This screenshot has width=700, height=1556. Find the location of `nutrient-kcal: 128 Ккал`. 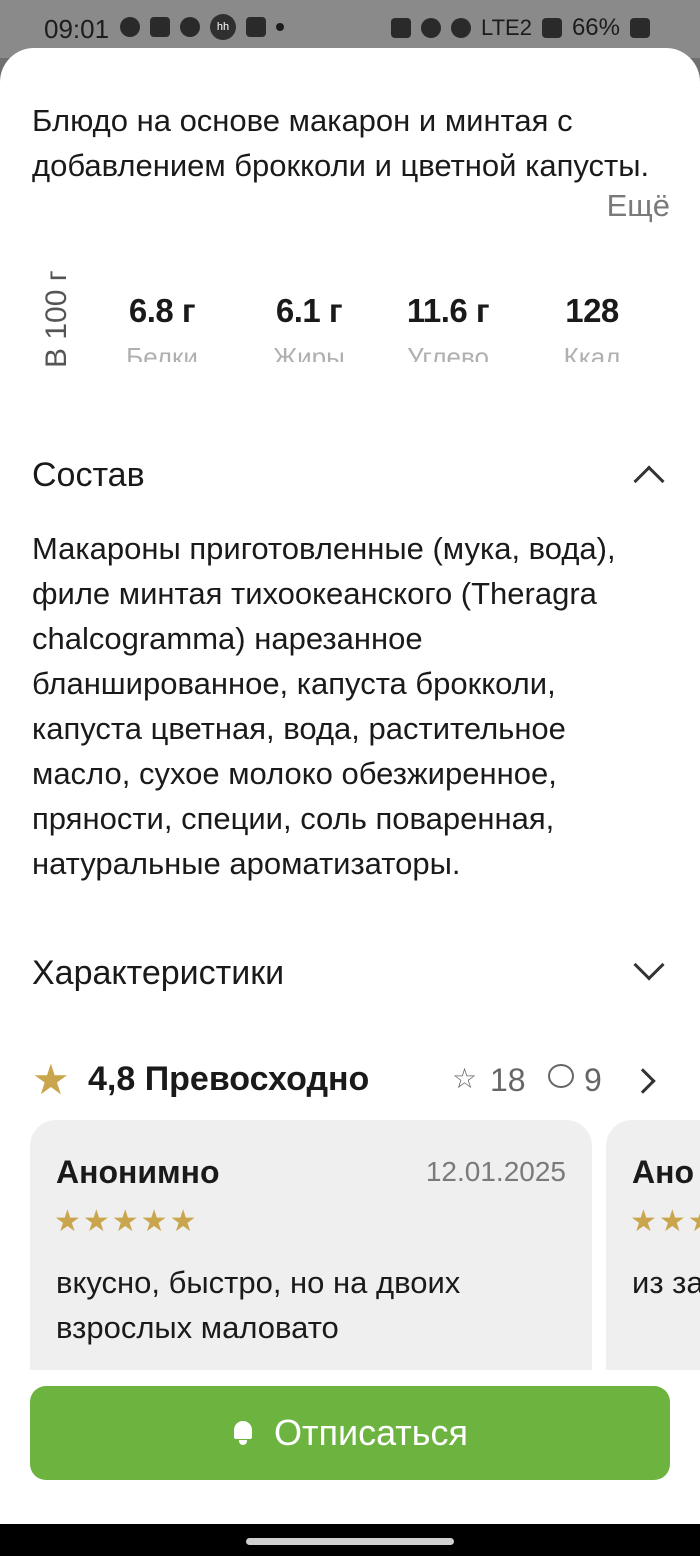

nutrient-kcal: 128 Ккал is located at coordinates (592, 327).